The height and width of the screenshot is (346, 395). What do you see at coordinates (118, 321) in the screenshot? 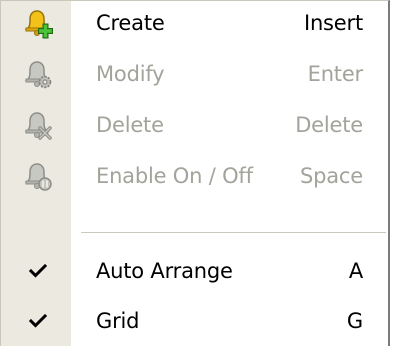
I see `menu-item-label: Grid` at bounding box center [118, 321].